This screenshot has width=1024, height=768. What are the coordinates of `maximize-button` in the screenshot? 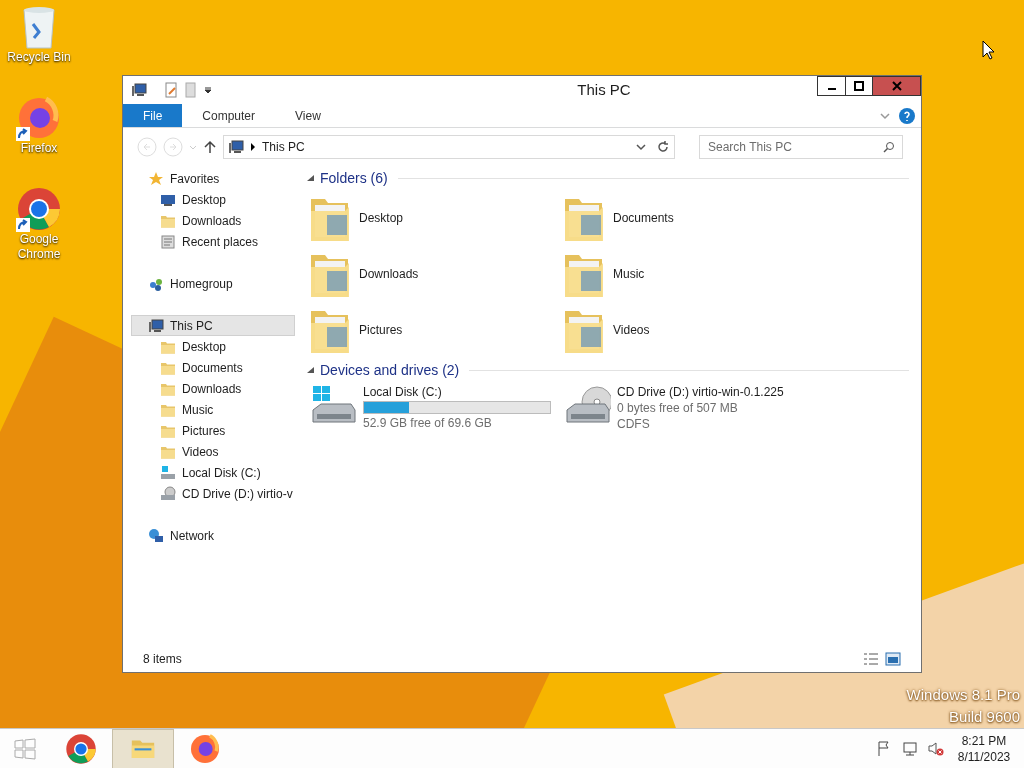 It's located at (859, 86).